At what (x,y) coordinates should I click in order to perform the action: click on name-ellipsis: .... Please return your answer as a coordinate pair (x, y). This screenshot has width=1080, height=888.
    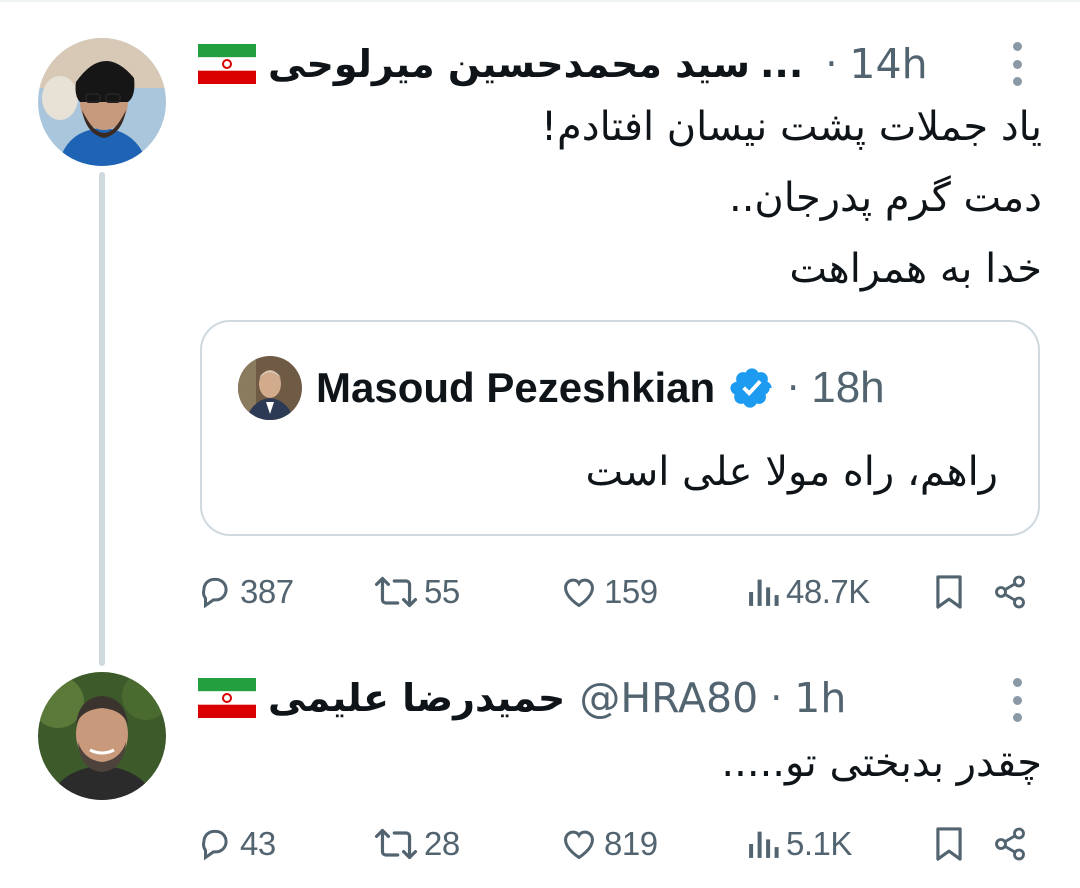
    Looking at the image, I should click on (782, 64).